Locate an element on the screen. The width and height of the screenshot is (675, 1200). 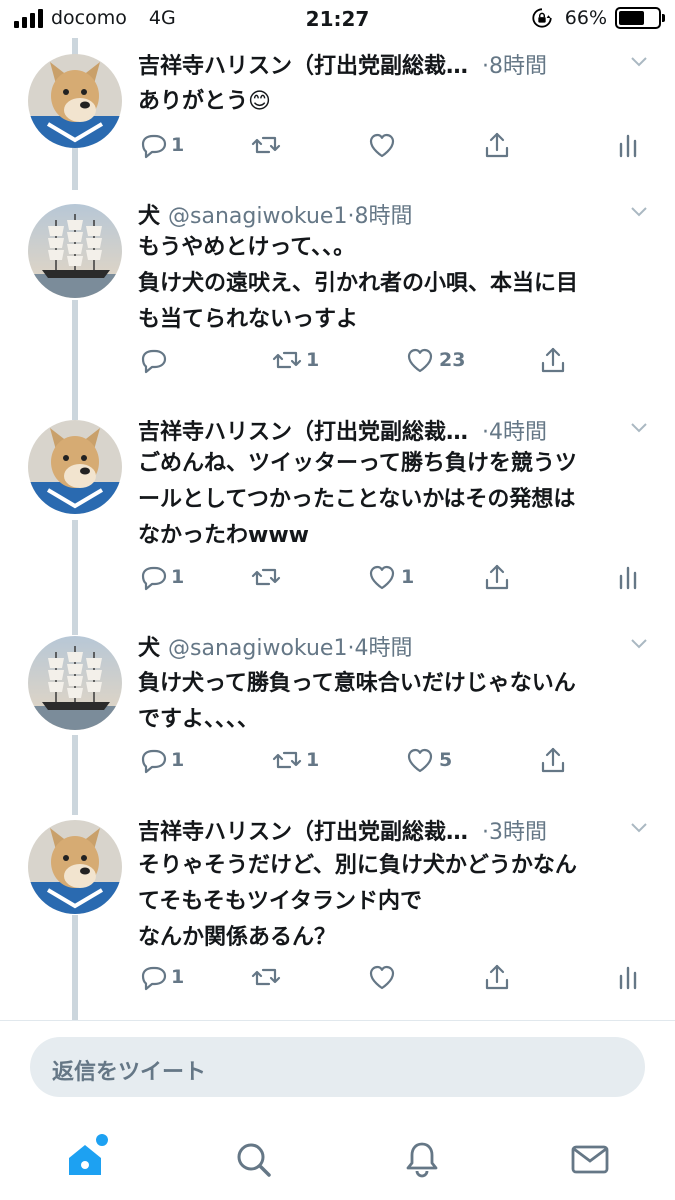
status-bar: docomo 4G 21:27 66% is located at coordinates (337, 19).